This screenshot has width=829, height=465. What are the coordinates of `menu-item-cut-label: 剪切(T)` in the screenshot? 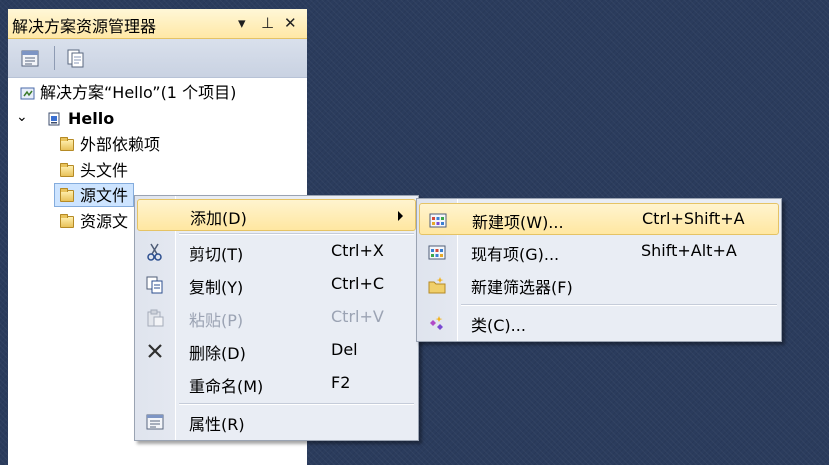 It's located at (216, 254).